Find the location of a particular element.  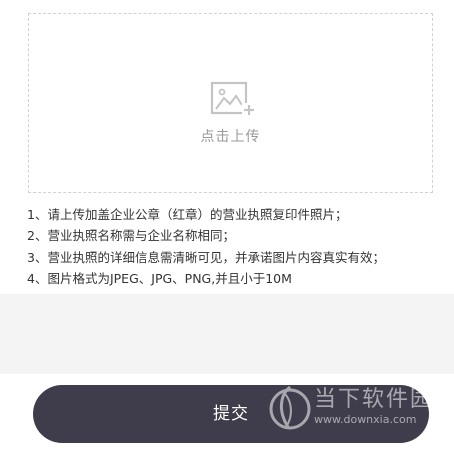

image-add-icon is located at coordinates (233, 99).